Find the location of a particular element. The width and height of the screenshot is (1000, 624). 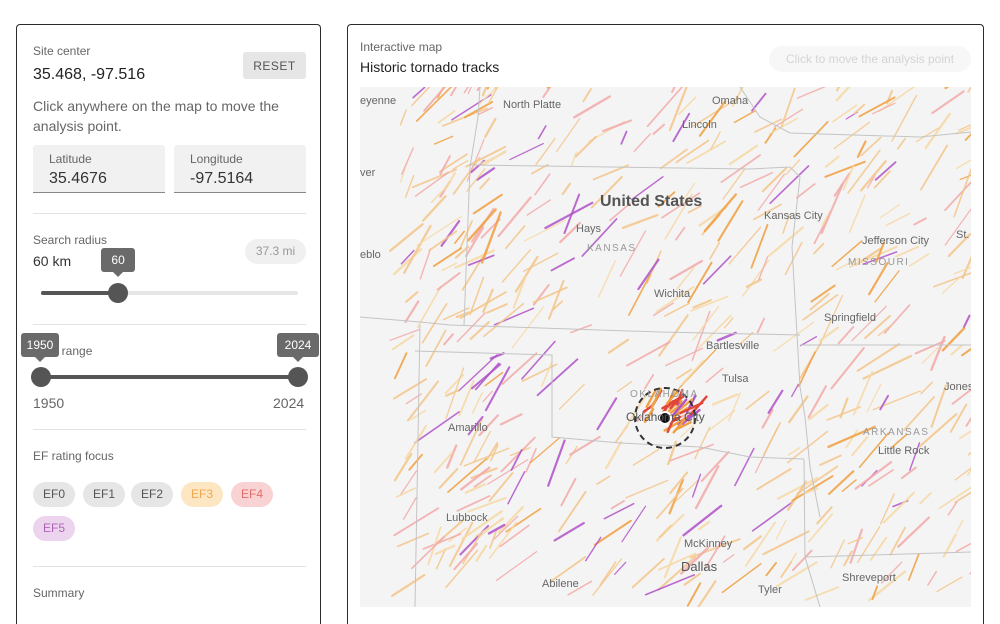

longitude-input: -97.5164 is located at coordinates (221, 179).